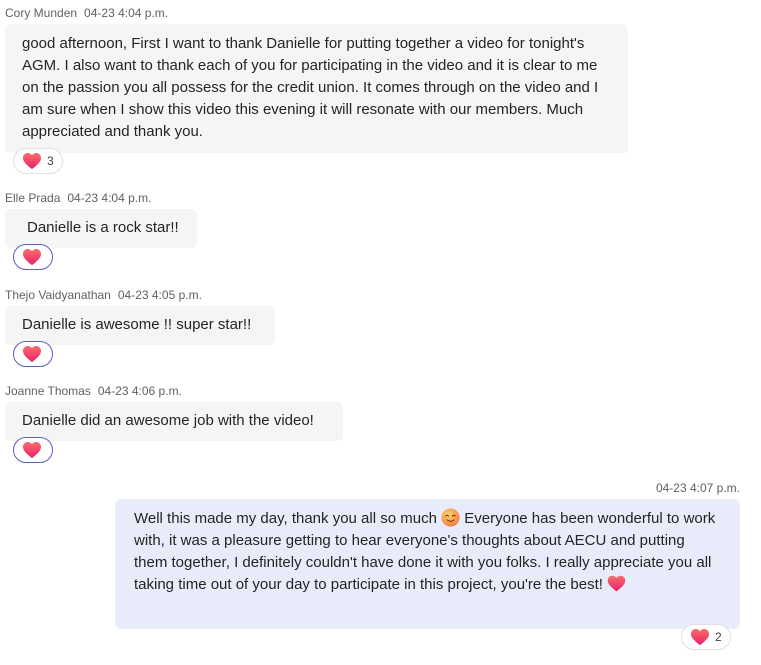 The image size is (761, 665). I want to click on message-header: Elle Prada 04-23 4:04 p.m., so click(78, 198).